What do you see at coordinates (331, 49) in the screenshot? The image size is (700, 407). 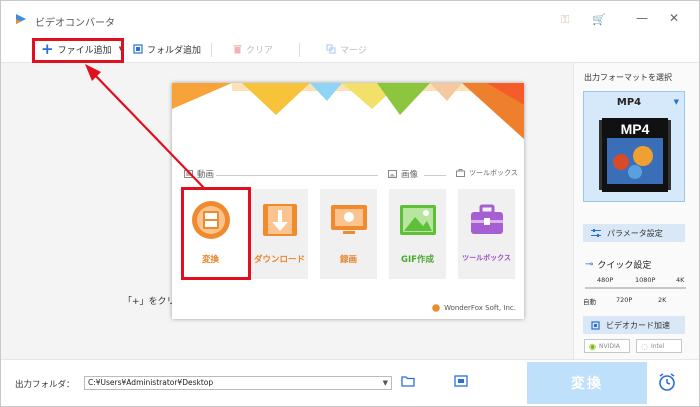 I see `merge-icon` at bounding box center [331, 49].